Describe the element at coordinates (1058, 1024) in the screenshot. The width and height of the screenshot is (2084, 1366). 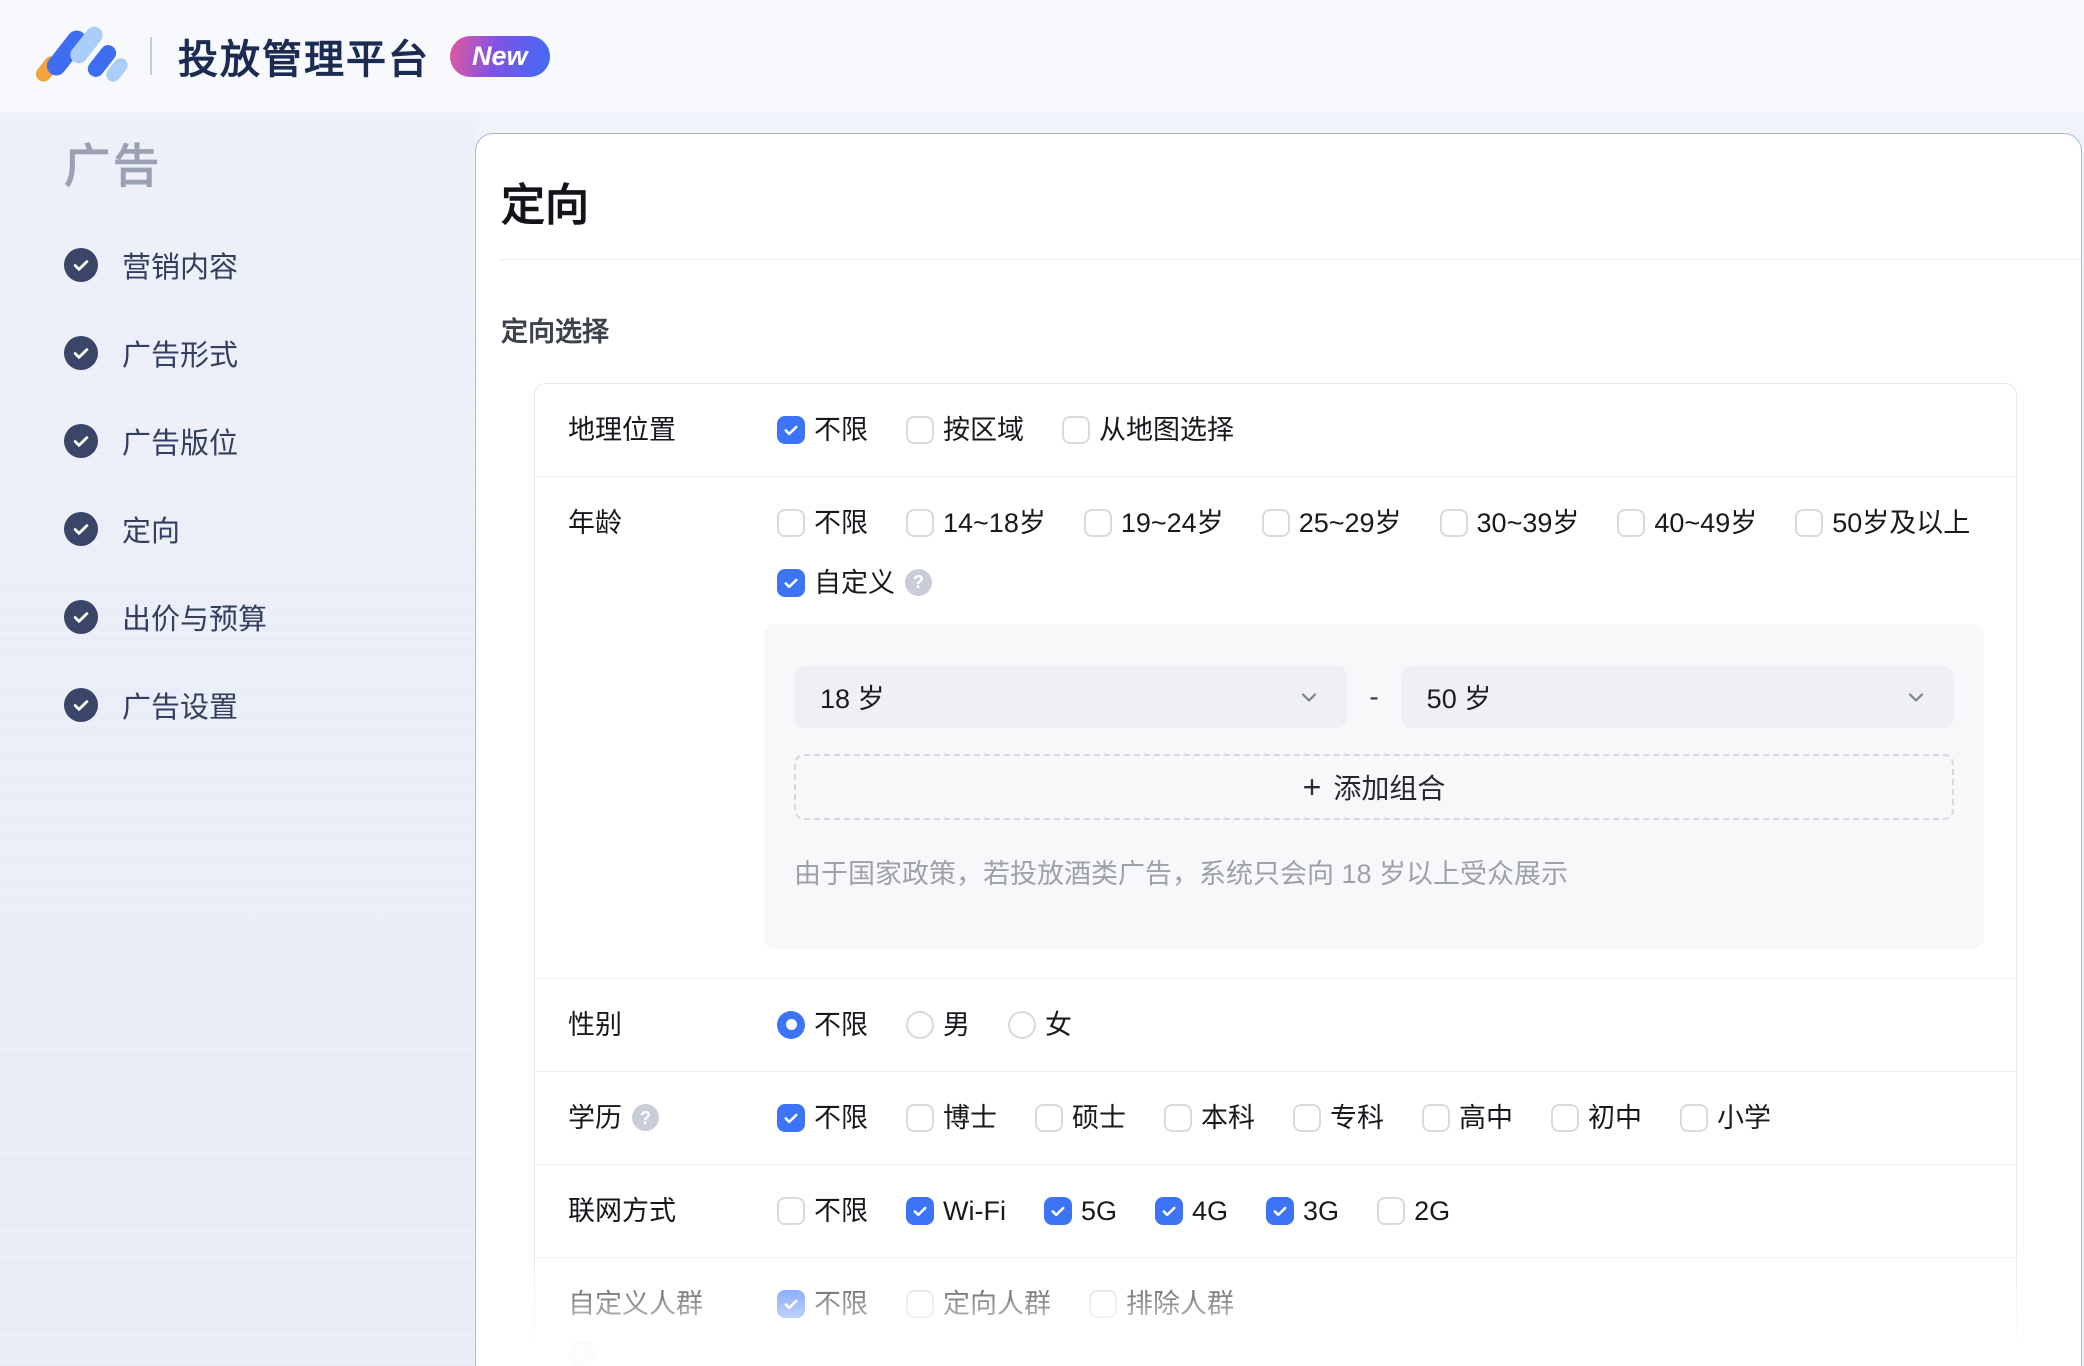
I see `option-label: 女` at that location.